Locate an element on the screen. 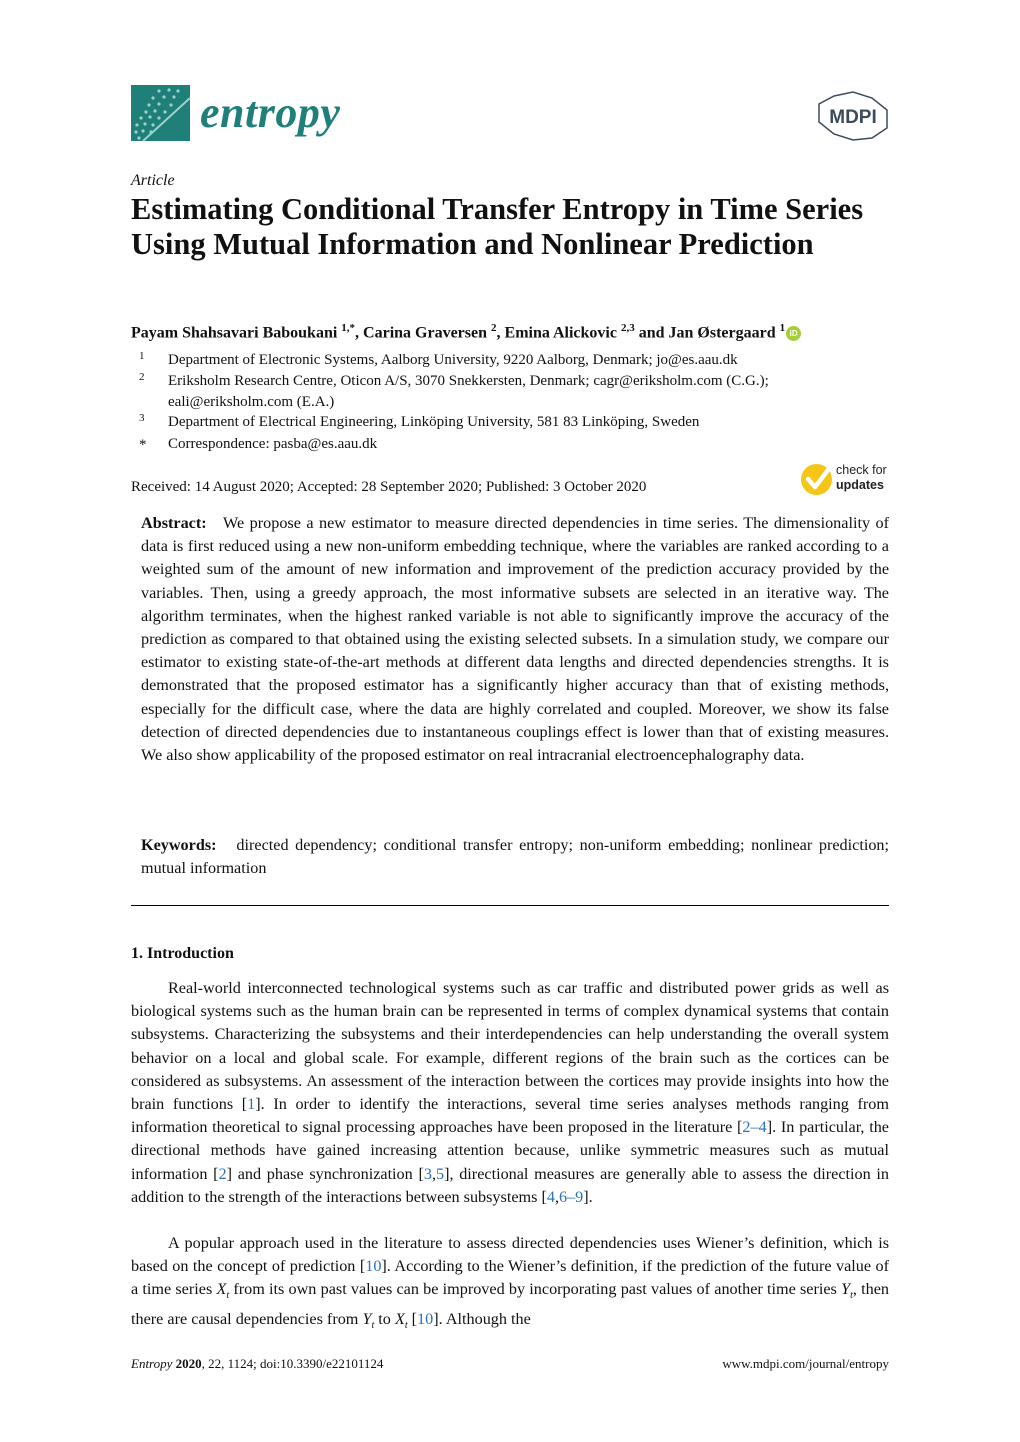 Image resolution: width=1020 pixels, height=1442 pixels. orcid-icon: iD is located at coordinates (794, 334).